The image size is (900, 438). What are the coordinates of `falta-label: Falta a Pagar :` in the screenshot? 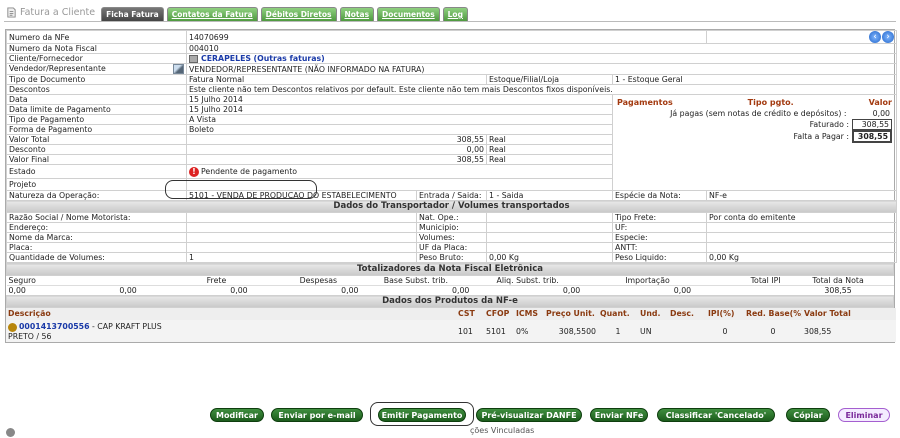 It's located at (821, 136).